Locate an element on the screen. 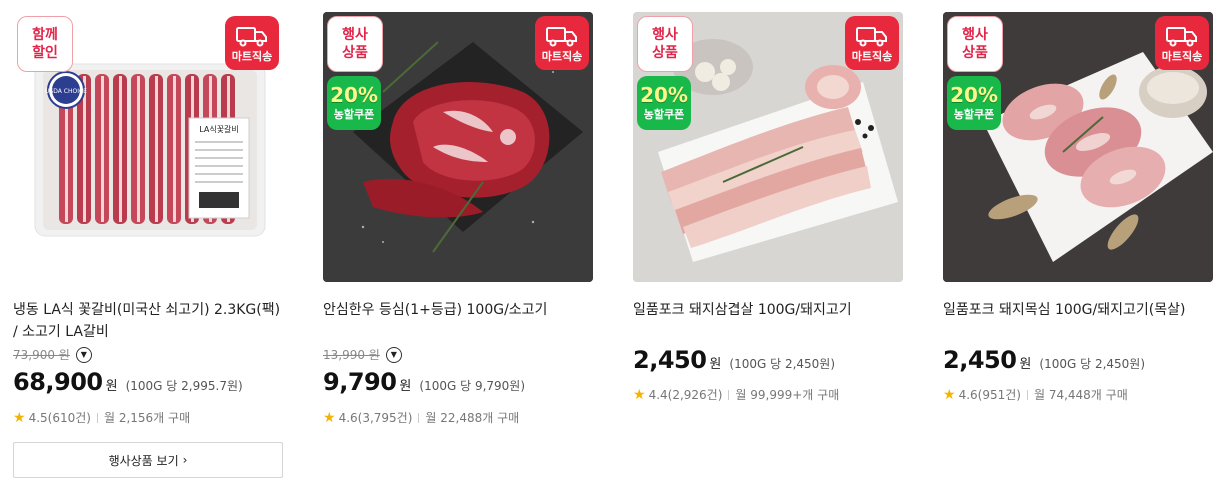  original-price-row: 13,990 원 ▼ is located at coordinates (362, 354).